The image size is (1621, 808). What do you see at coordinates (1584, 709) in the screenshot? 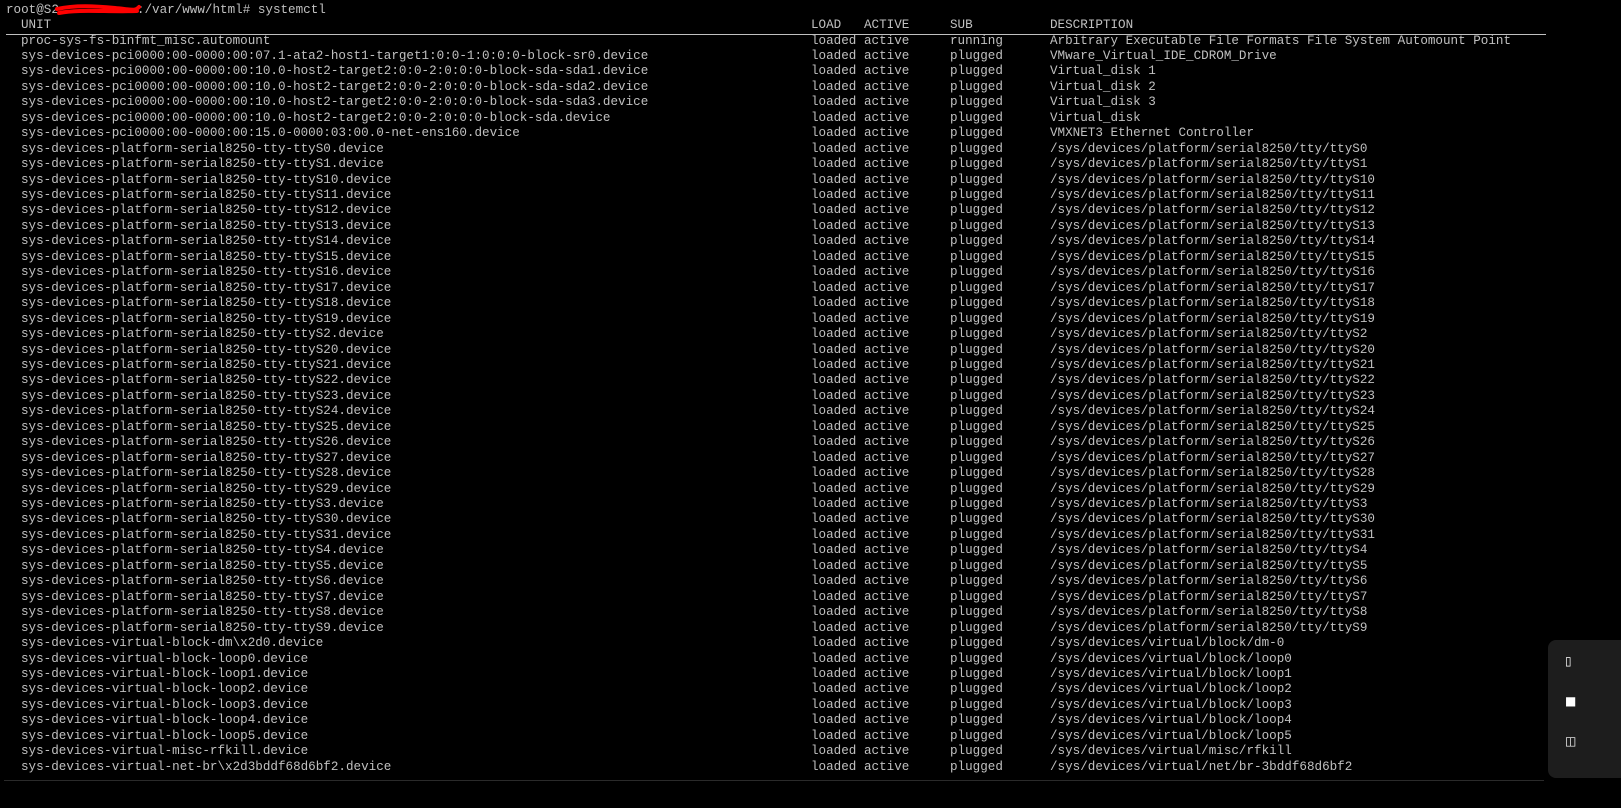
I see `floating-side-toolbar: ▯ ■ ◫` at bounding box center [1584, 709].